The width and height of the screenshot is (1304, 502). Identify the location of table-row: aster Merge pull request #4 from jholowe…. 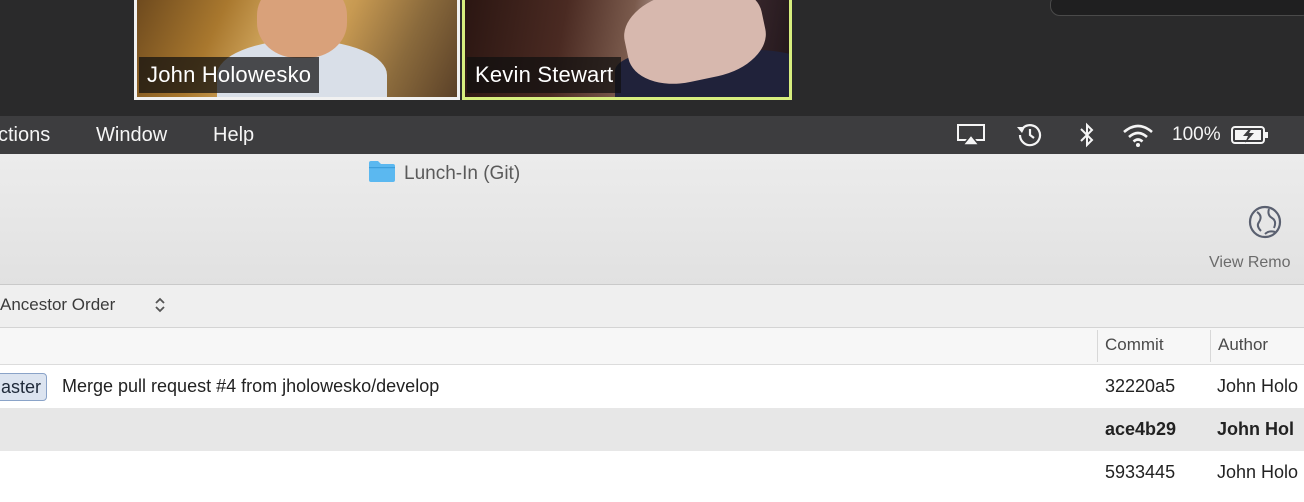
(652, 386).